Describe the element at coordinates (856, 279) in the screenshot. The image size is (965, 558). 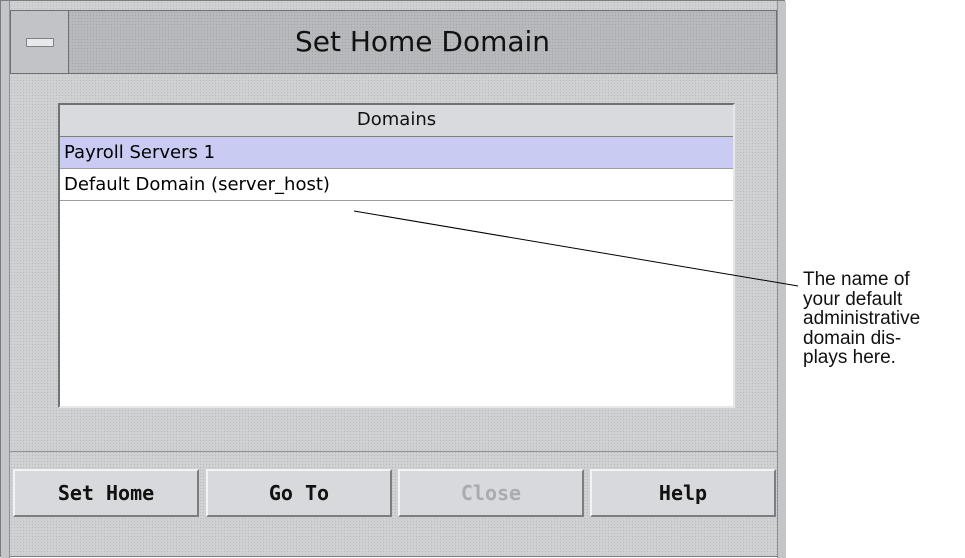
I see `callout-line: The name of` at that location.